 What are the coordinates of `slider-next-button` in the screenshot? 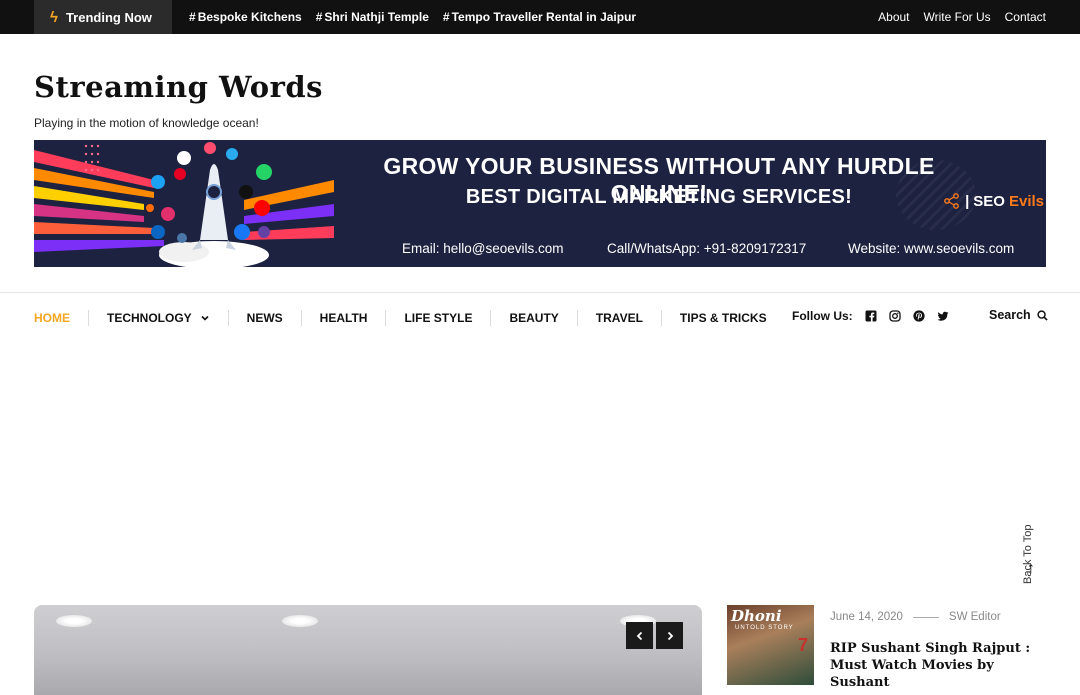 It's located at (669, 635).